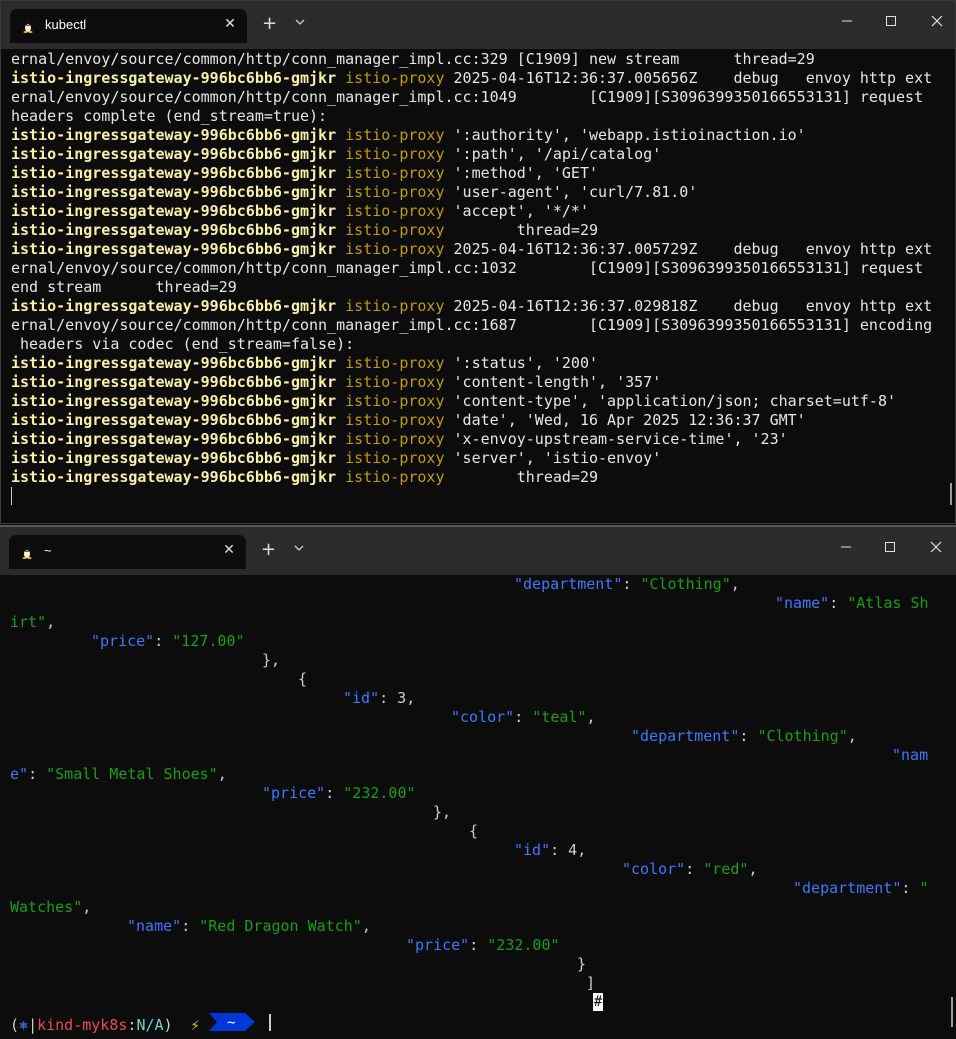 The width and height of the screenshot is (956, 1039). I want to click on log-line: headers complete (end_stream=true):, so click(483, 116).